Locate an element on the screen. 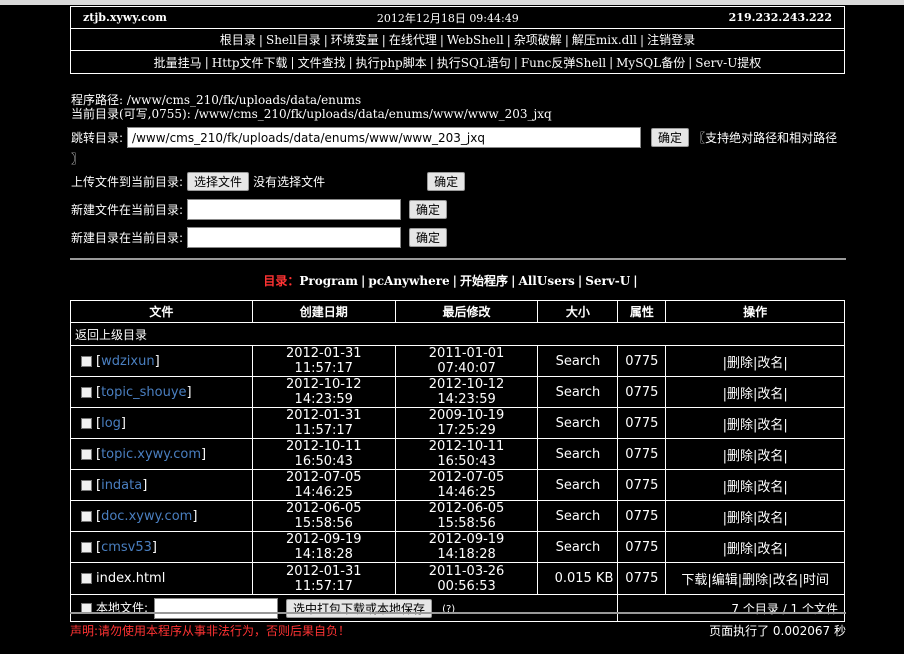  new-dir-input is located at coordinates (294, 237).